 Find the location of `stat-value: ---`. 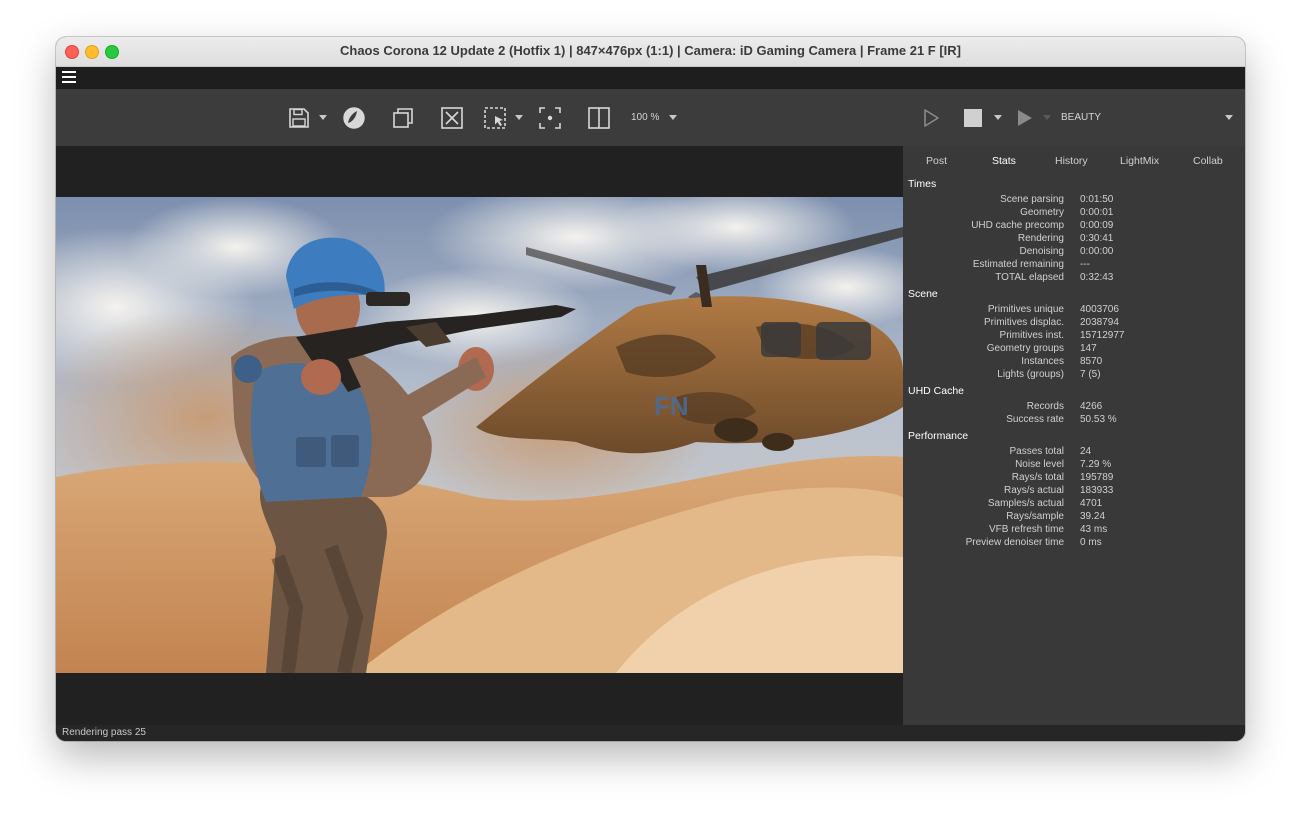

stat-value: --- is located at coordinates (1085, 264).